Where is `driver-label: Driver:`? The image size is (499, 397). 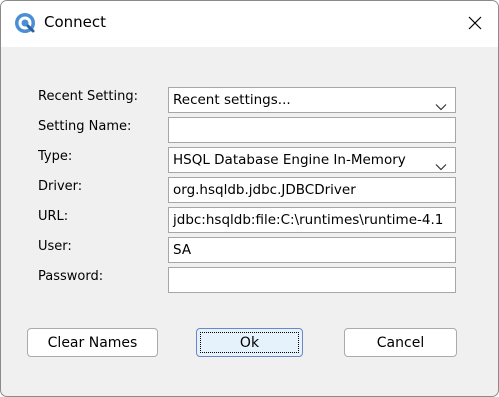
driver-label: Driver: is located at coordinates (60, 186).